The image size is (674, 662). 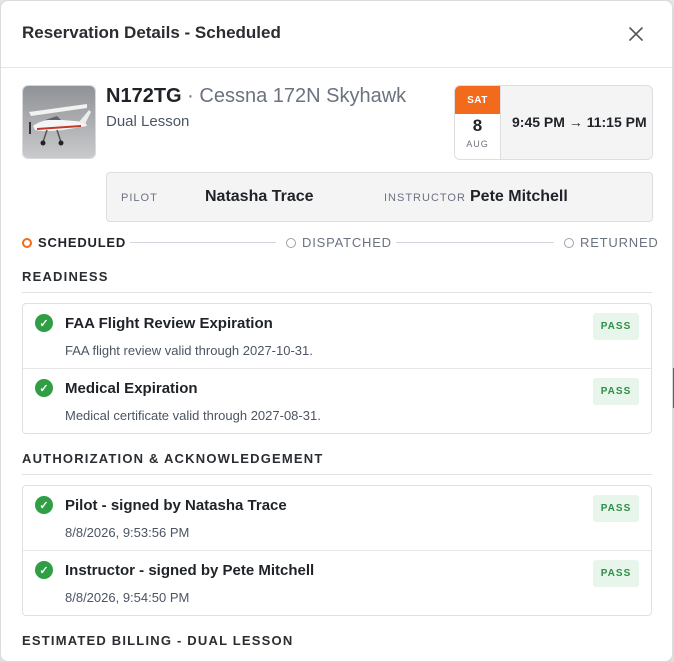 I want to click on step-scheduled-dot, so click(x=27, y=243).